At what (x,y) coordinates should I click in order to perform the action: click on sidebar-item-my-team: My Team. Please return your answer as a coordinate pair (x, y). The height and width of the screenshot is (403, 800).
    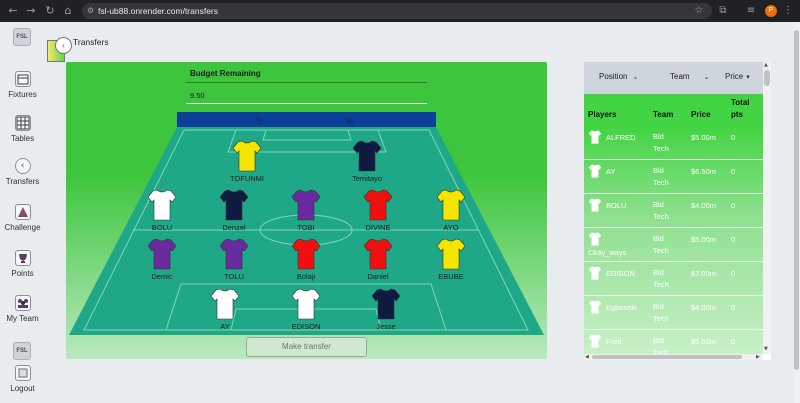
    Looking at the image, I should click on (22, 309).